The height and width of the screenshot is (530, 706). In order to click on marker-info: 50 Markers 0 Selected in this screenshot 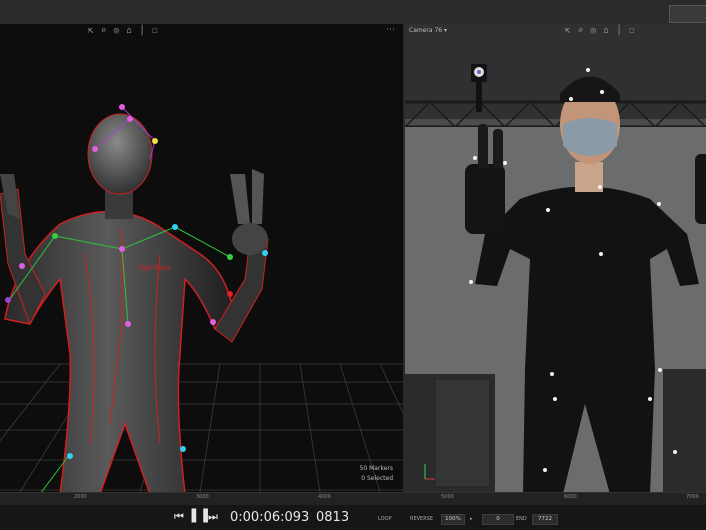, I will do `click(376, 474)`.